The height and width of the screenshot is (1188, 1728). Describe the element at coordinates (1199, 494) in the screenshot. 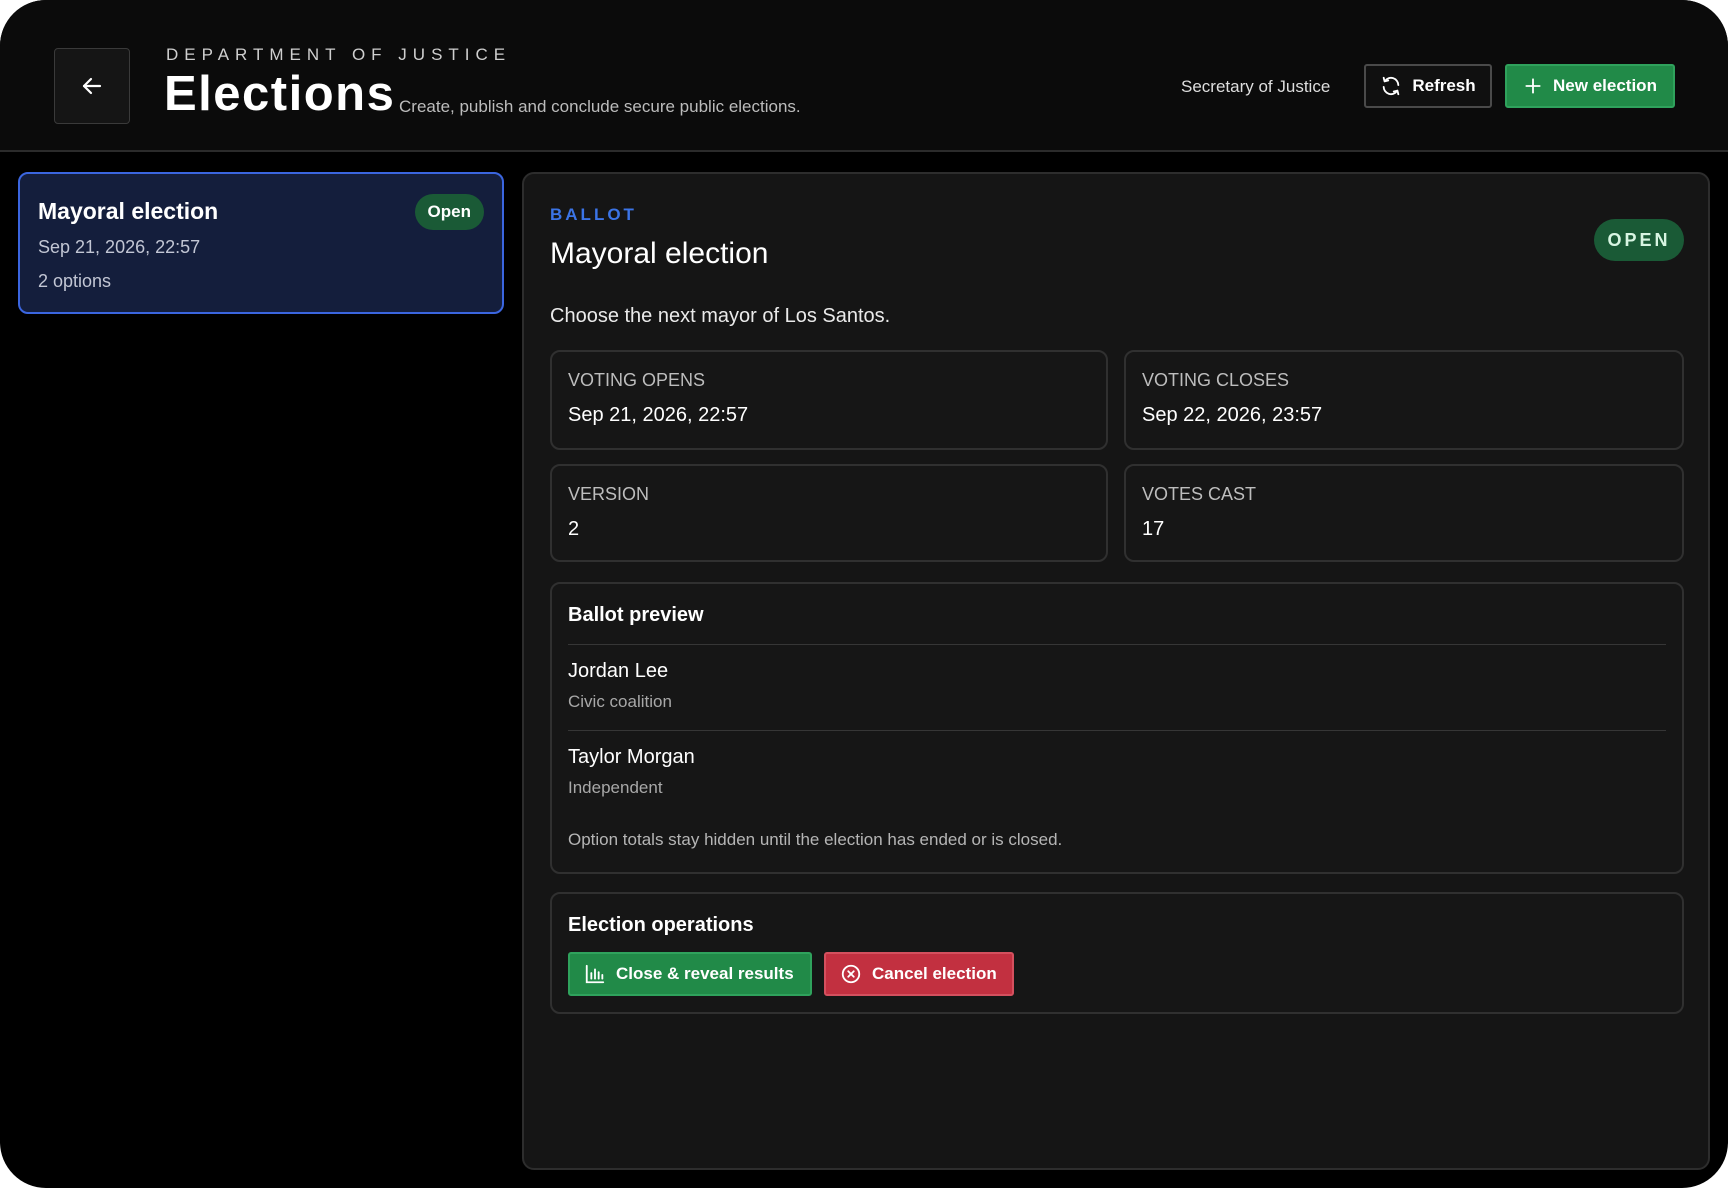

I see `info-label: VOTES CAST` at that location.